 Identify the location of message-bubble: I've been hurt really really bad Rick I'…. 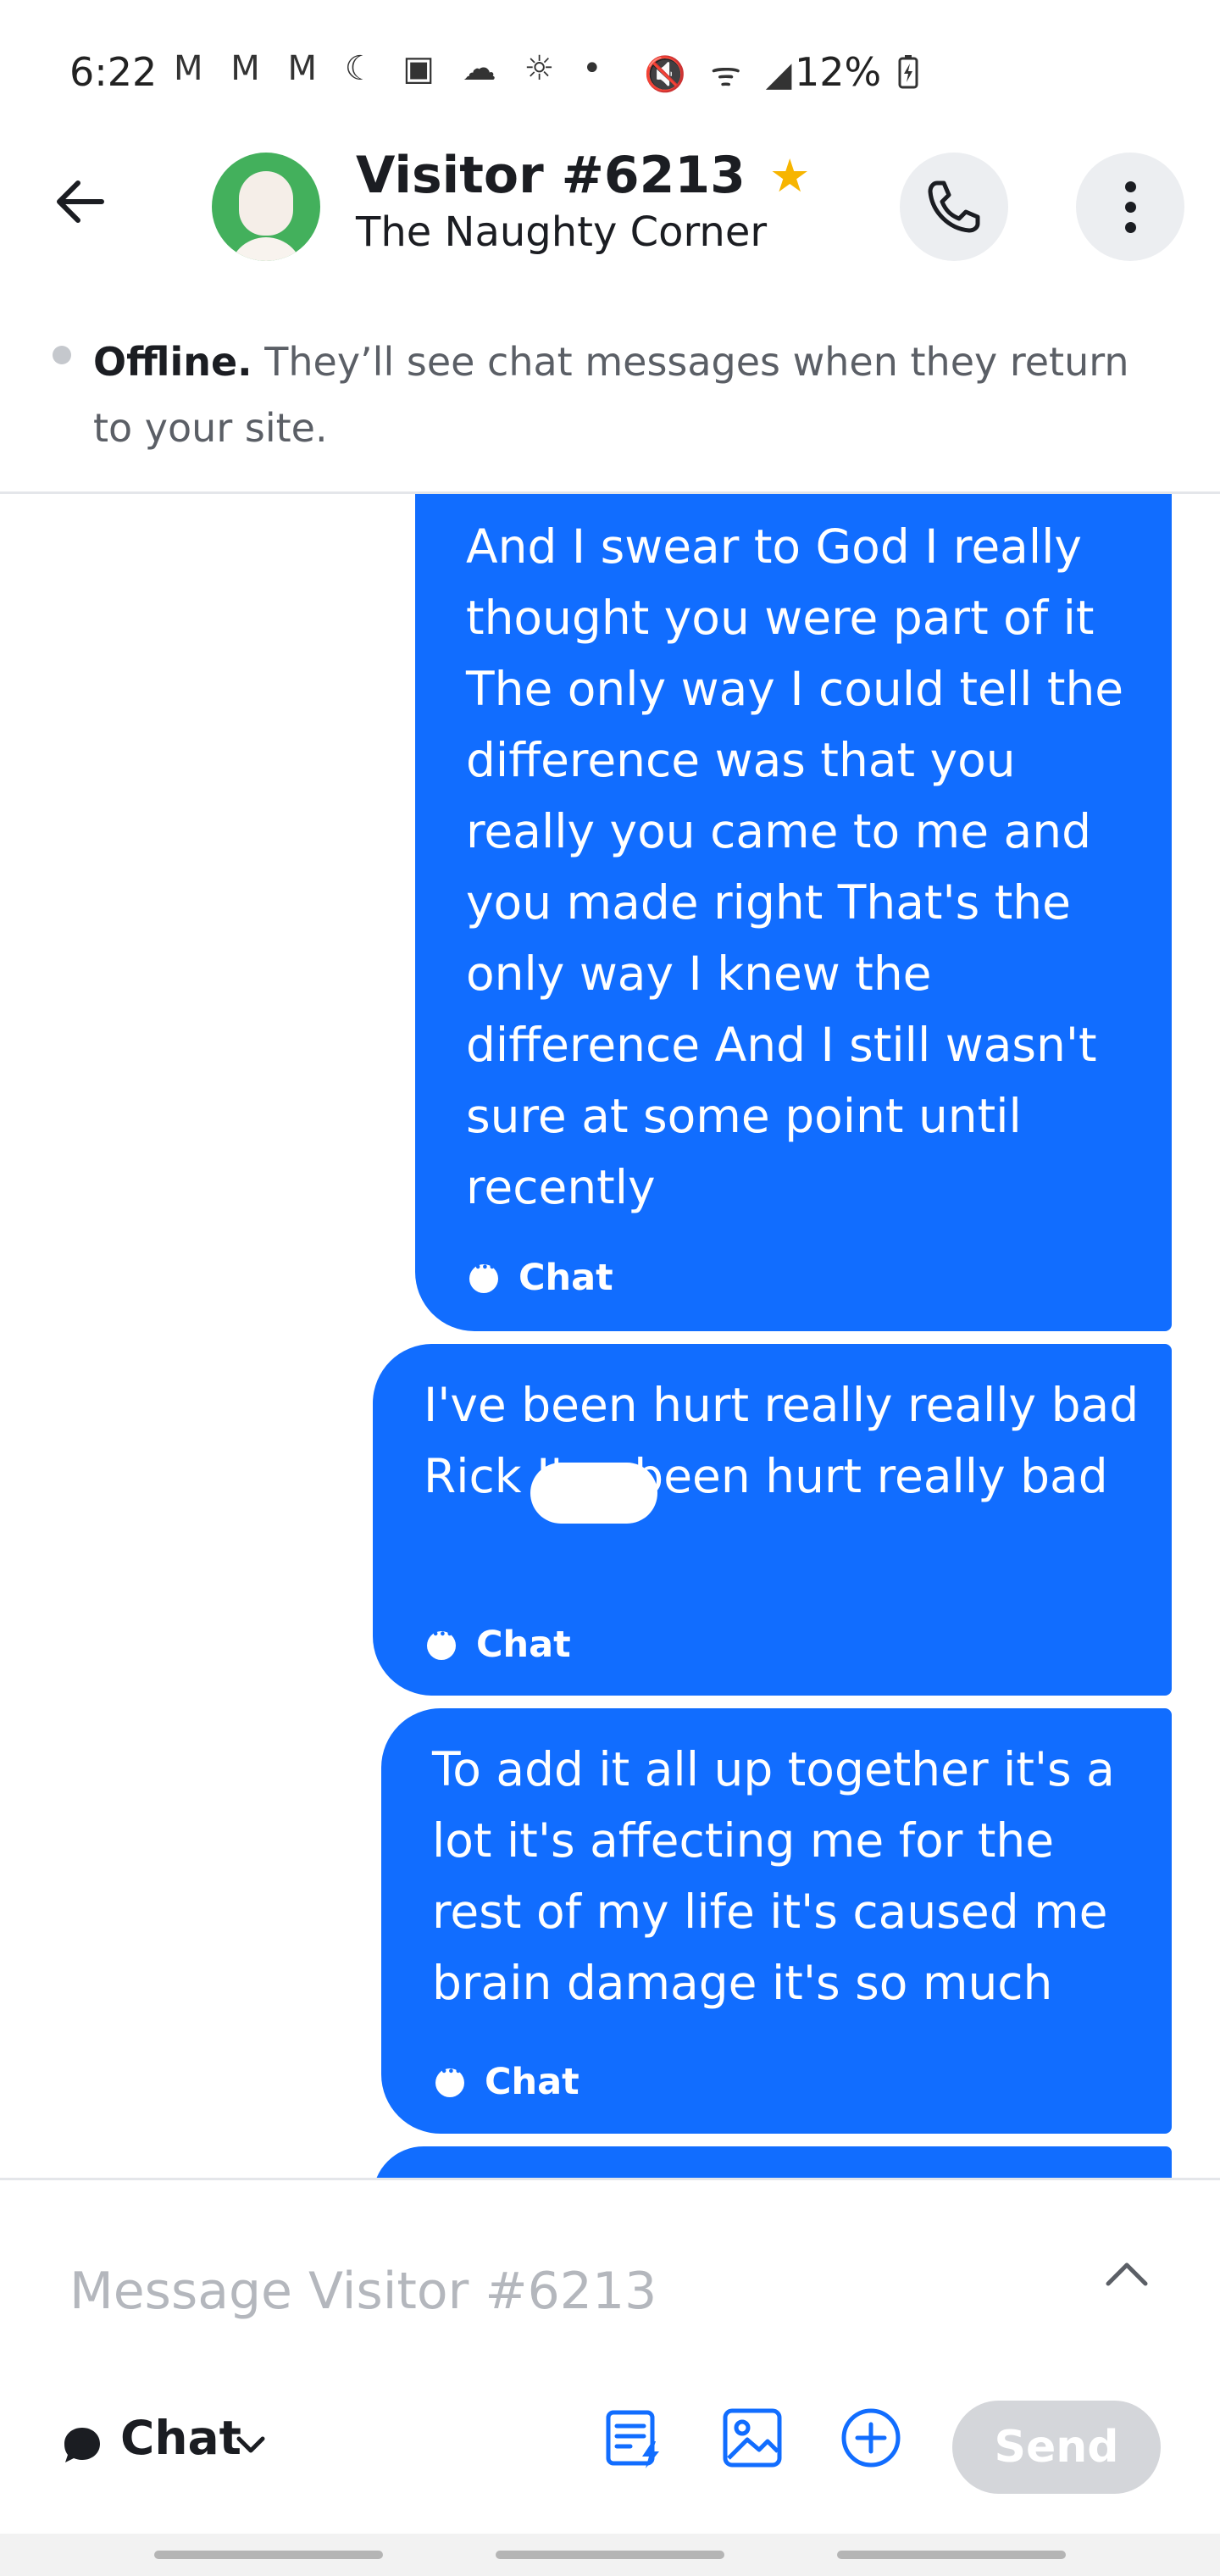
(772, 1520).